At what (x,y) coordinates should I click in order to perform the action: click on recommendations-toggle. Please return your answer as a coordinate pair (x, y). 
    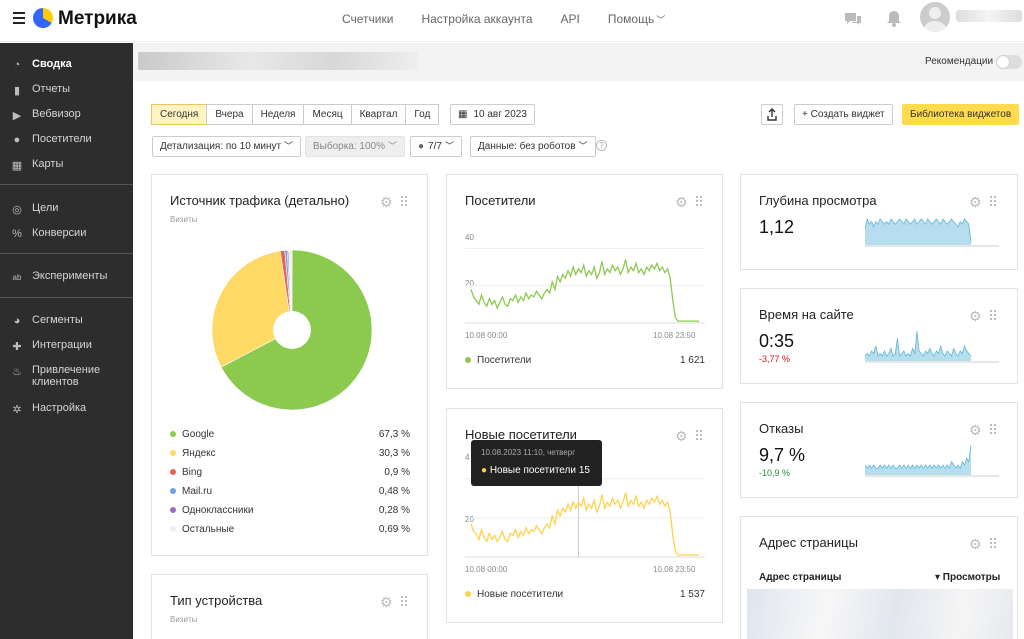
    Looking at the image, I should click on (1009, 62).